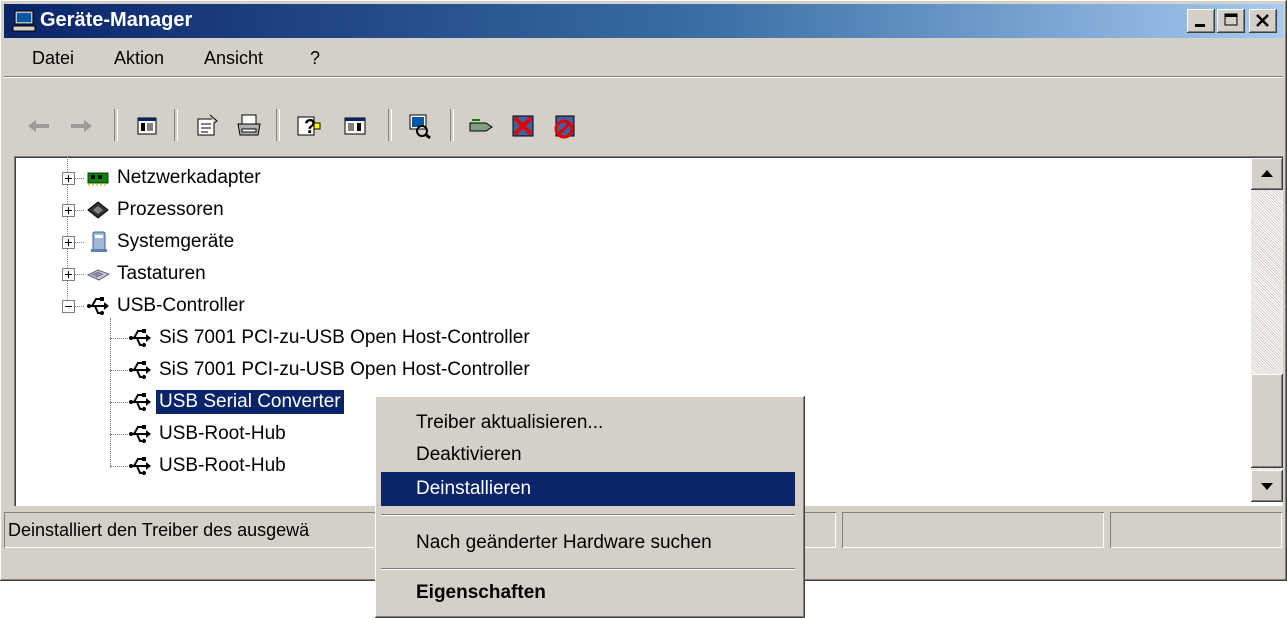 The image size is (1287, 618). What do you see at coordinates (643, 114) in the screenshot?
I see `toolbar: ?` at bounding box center [643, 114].